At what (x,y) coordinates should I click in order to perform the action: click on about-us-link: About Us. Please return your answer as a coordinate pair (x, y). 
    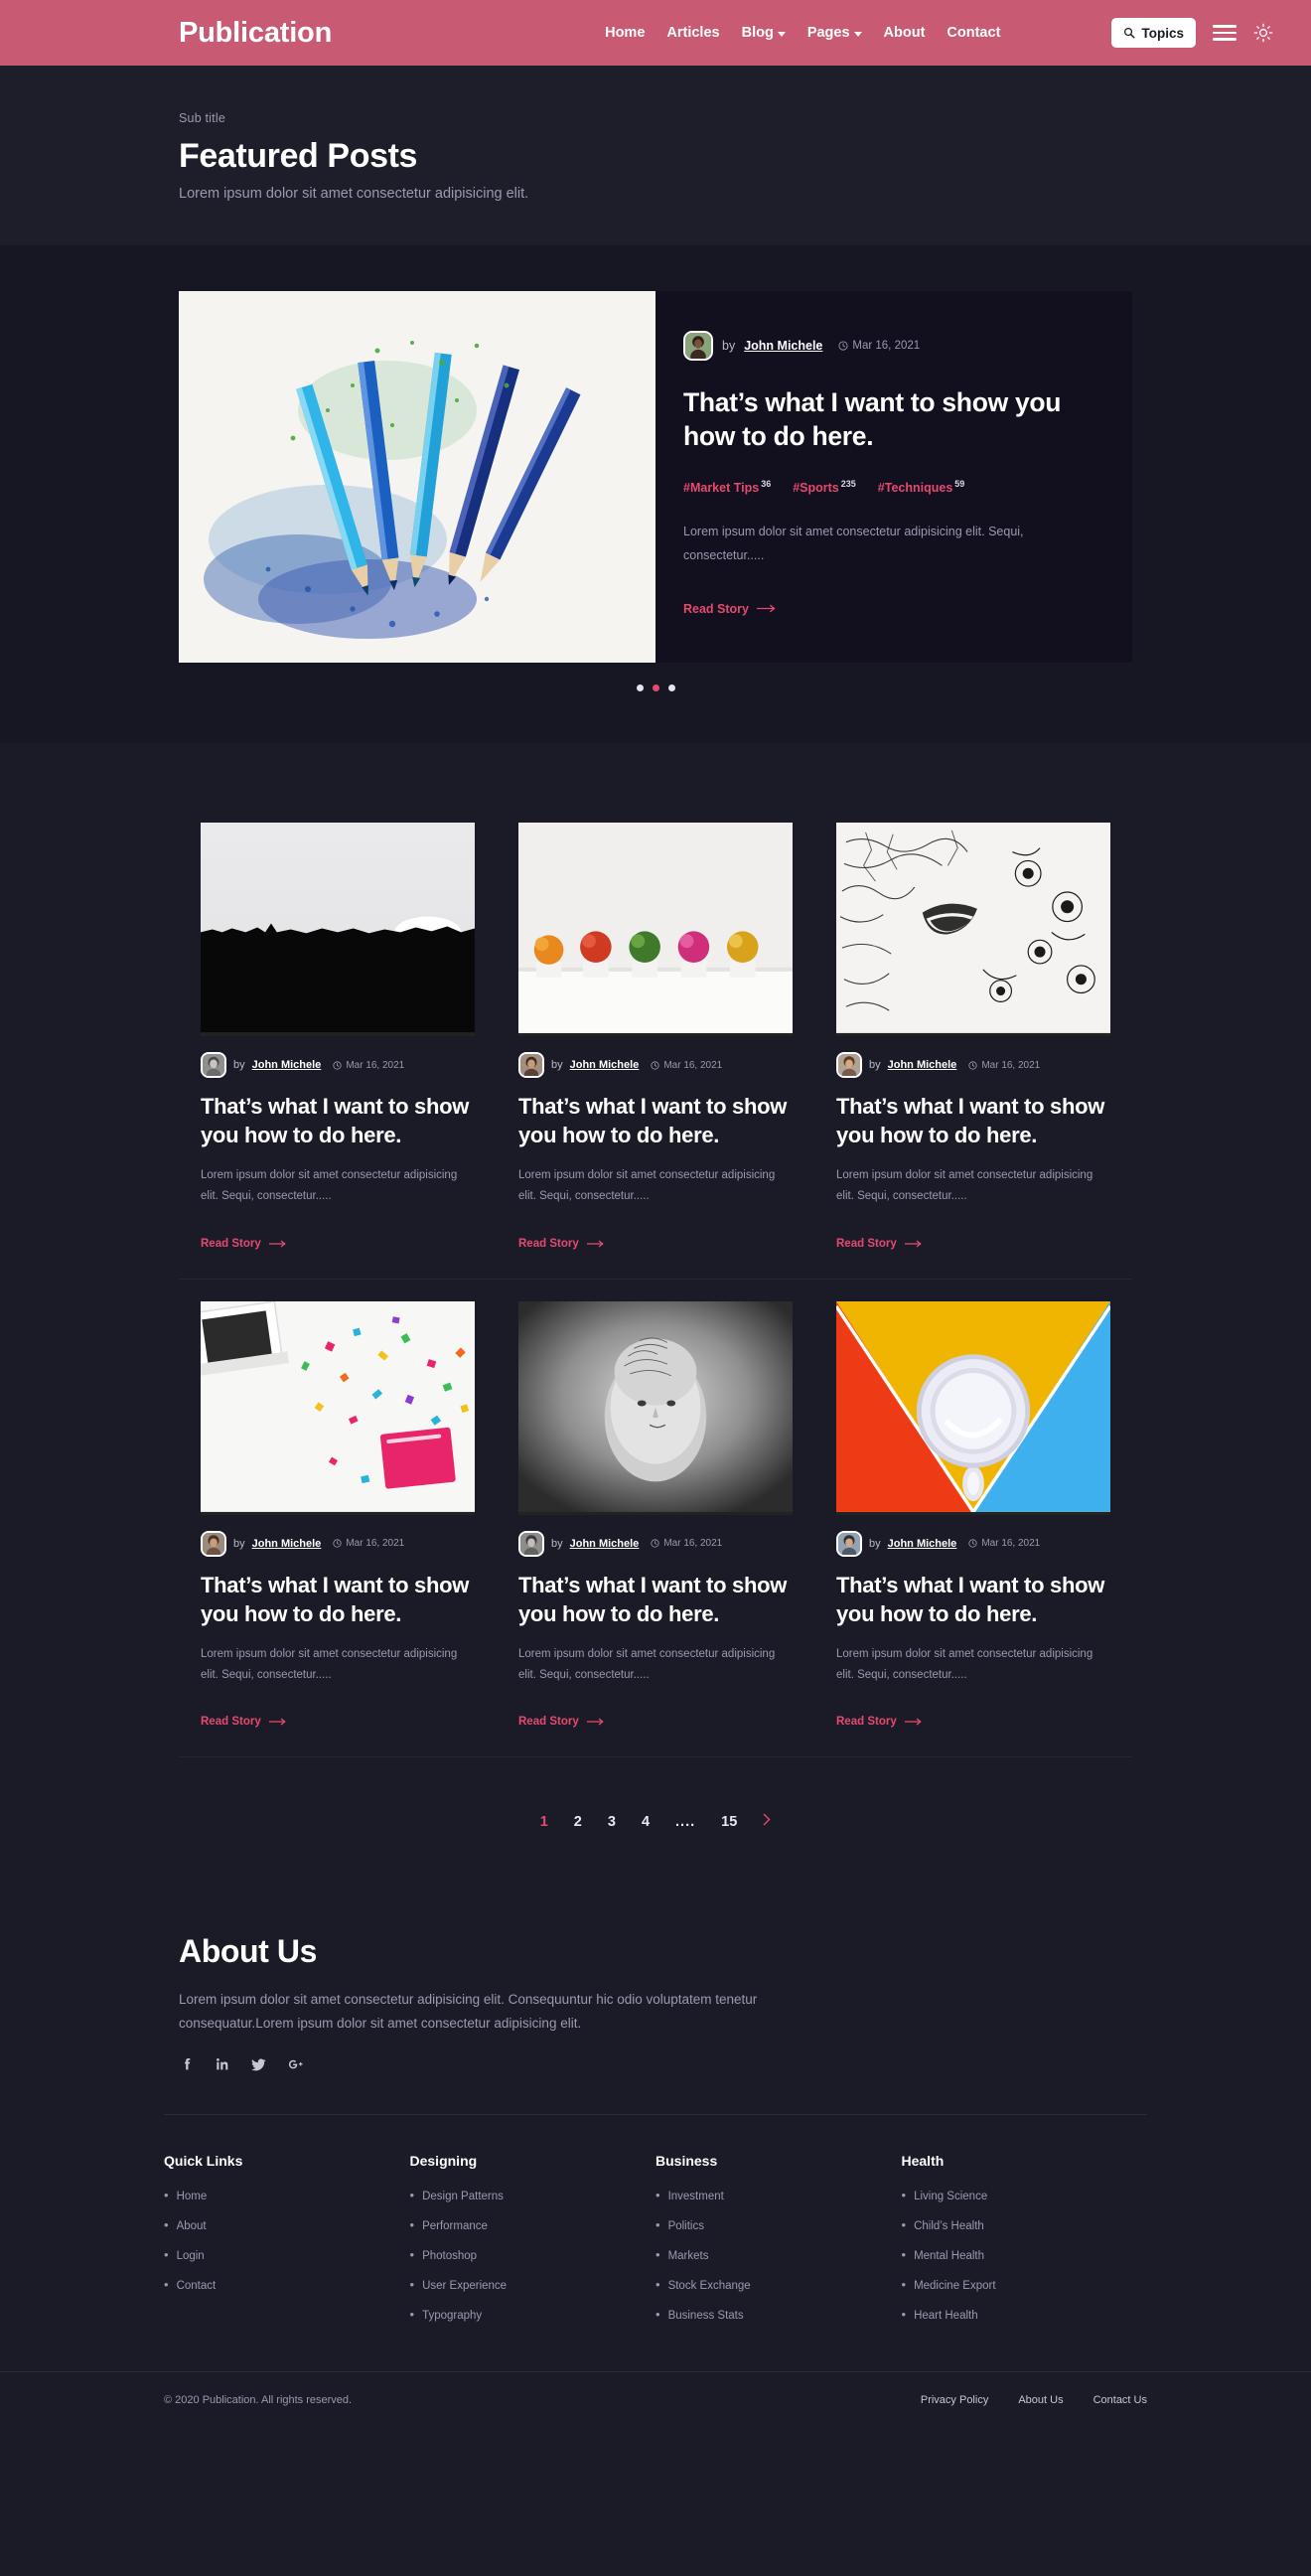
    Looking at the image, I should click on (1040, 2400).